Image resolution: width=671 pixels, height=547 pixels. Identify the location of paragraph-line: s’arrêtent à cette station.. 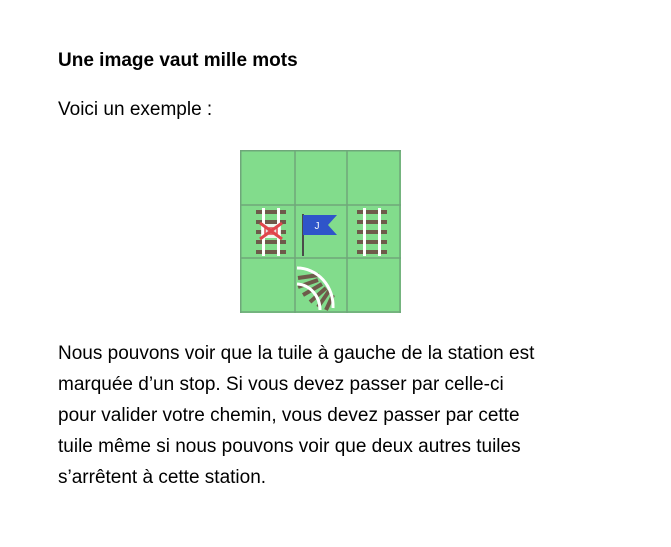
(162, 477).